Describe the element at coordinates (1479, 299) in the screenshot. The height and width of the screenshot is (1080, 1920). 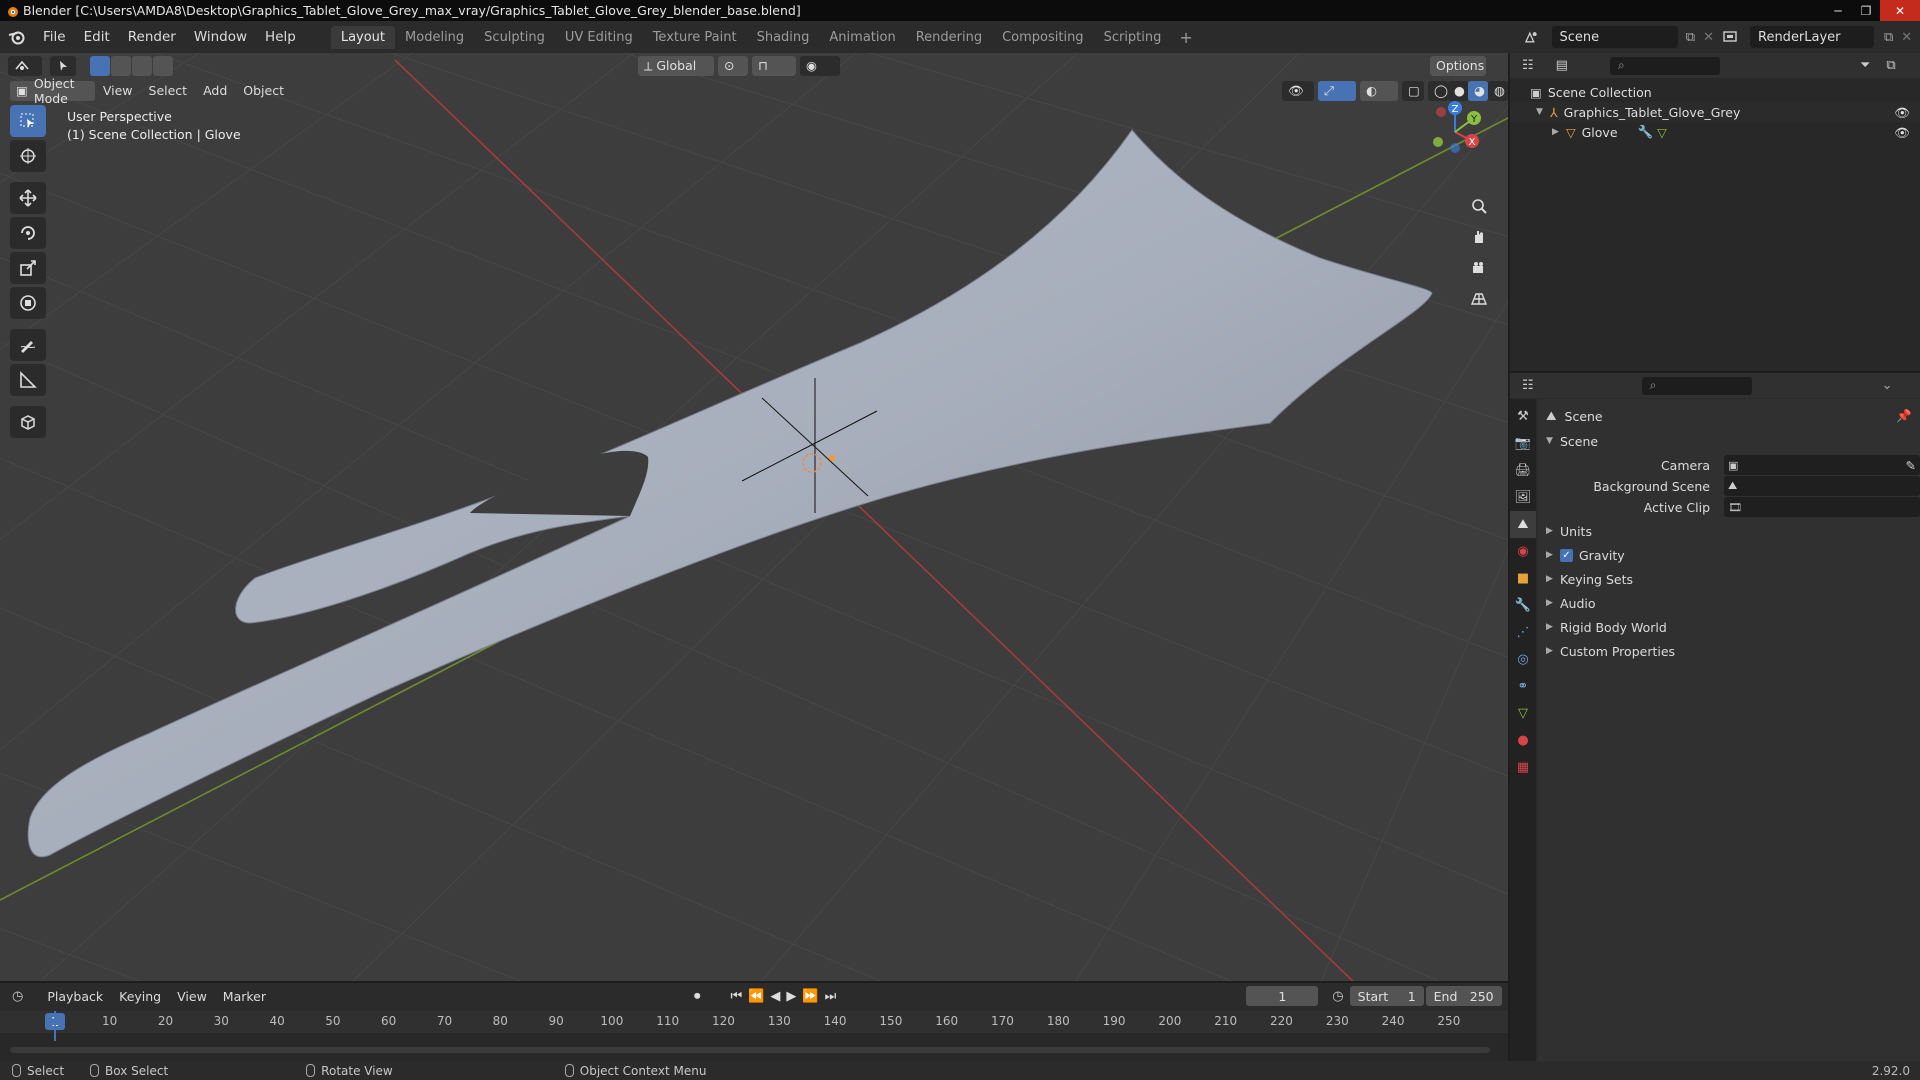
I see `ortho-grid-icon` at that location.